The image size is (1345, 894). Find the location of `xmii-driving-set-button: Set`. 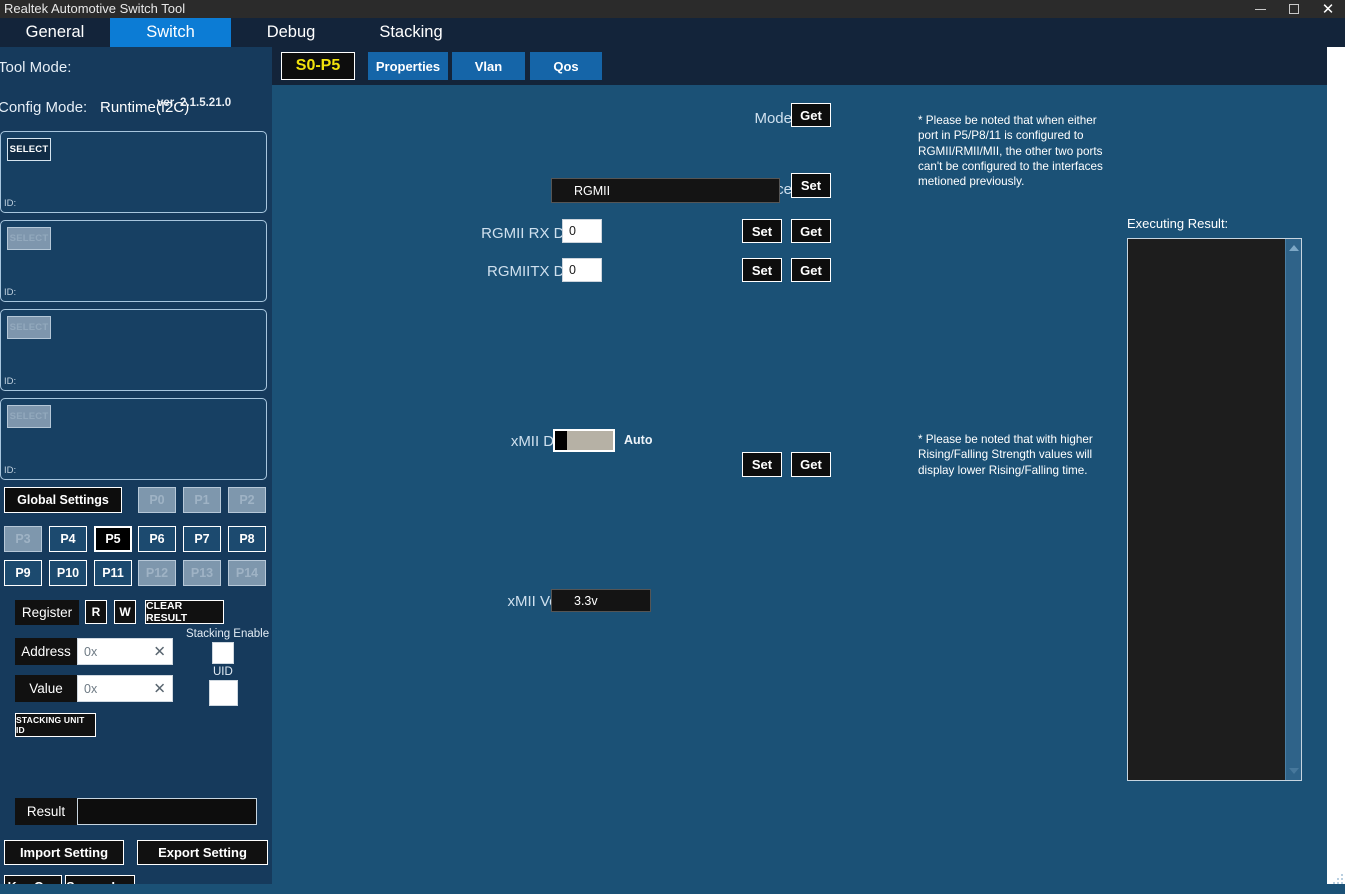

xmii-driving-set-button: Set is located at coordinates (762, 464).